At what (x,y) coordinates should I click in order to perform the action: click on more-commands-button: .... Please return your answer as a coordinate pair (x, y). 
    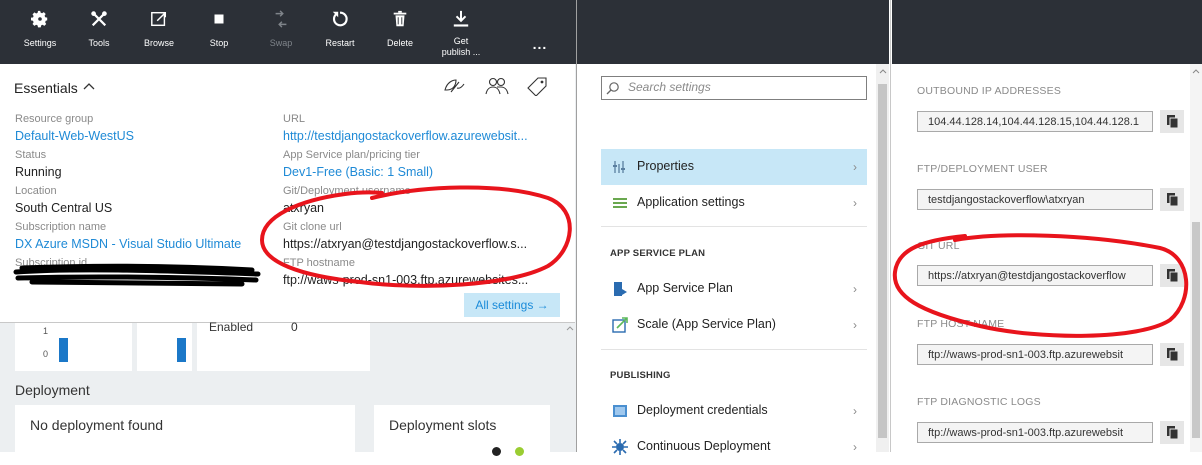
    Looking at the image, I should click on (540, 46).